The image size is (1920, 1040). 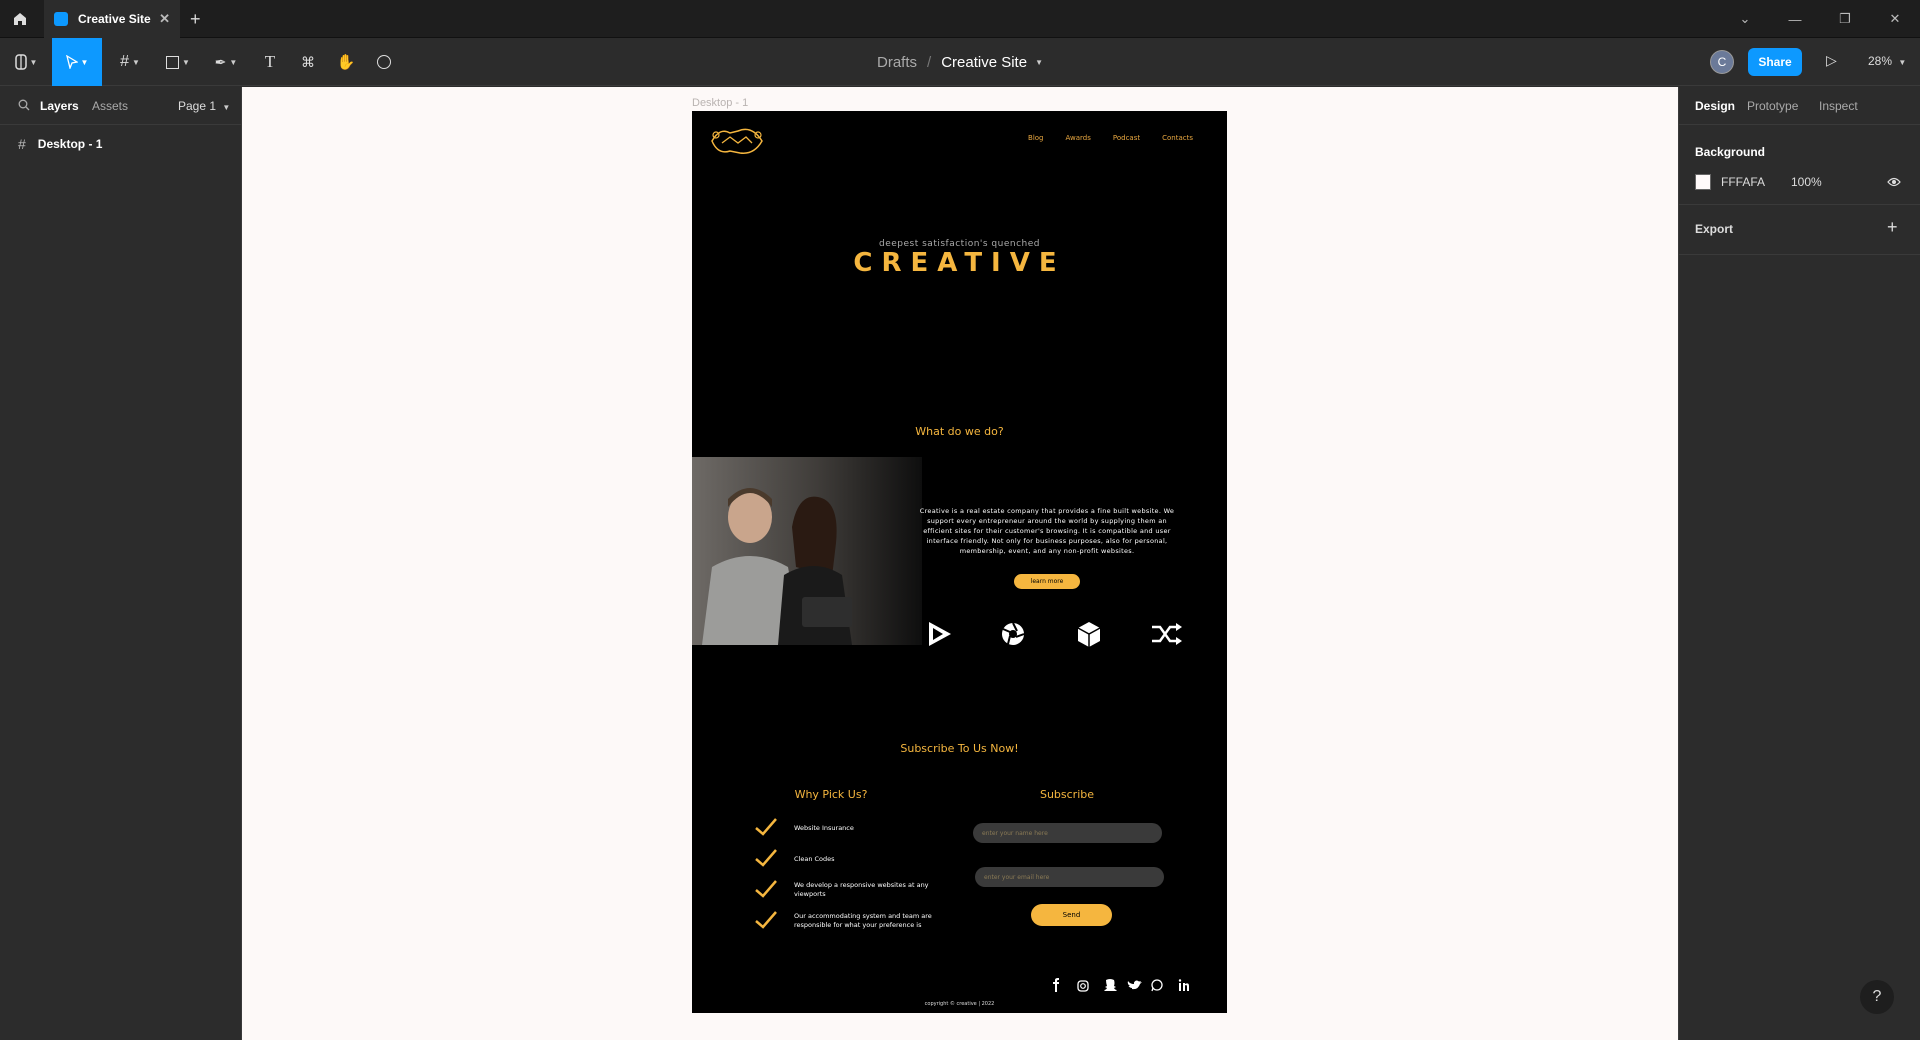 I want to click on background-heading: Background, so click(x=1730, y=152).